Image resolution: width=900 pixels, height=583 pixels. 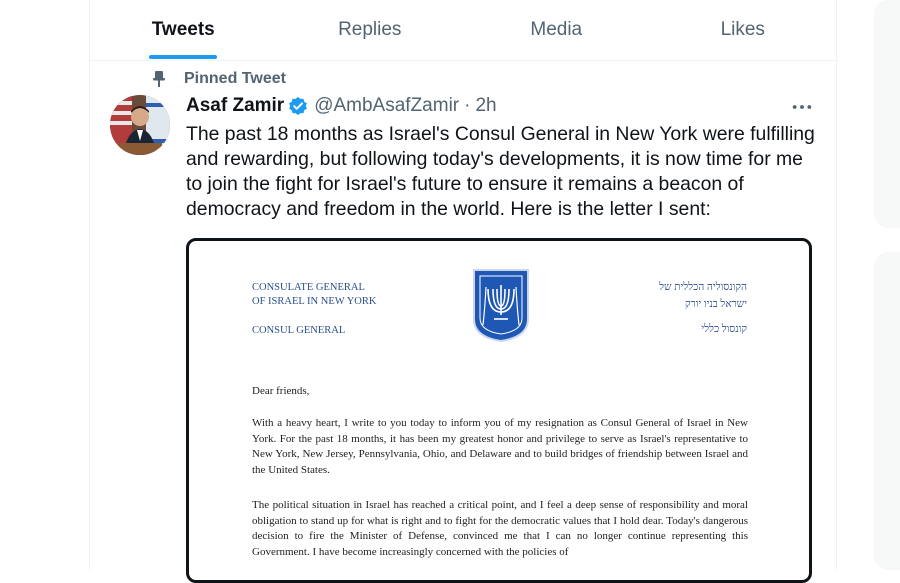 I want to click on tab-replies: Replies, so click(x=370, y=30).